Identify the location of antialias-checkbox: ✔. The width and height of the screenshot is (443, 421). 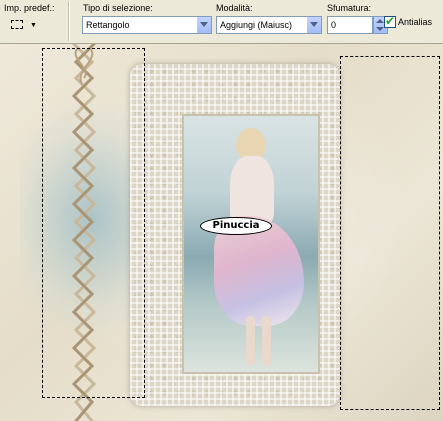
(390, 21).